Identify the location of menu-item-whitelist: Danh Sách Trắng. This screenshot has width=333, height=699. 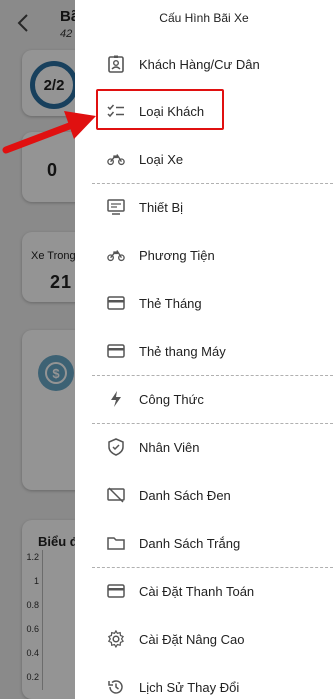
(204, 543).